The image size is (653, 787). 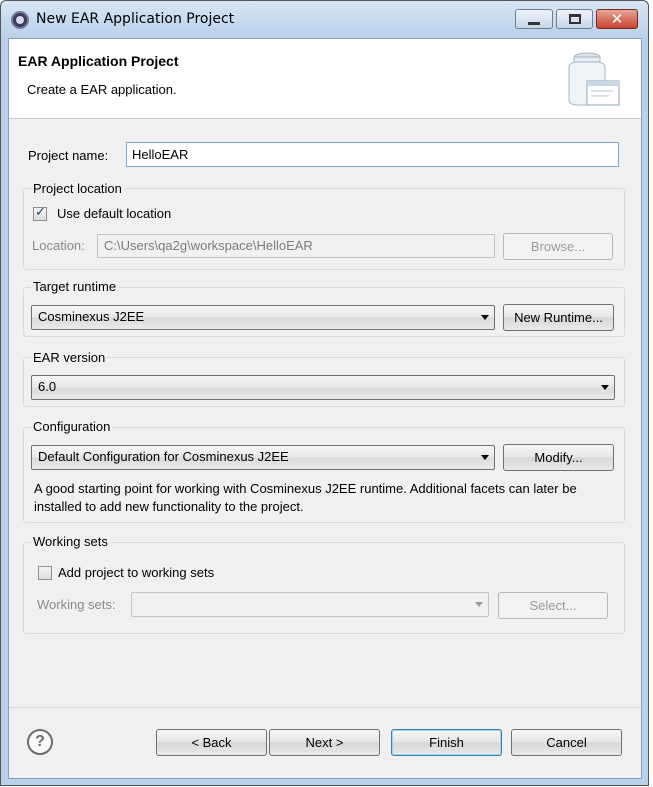 I want to click on close-button: ✕, so click(x=617, y=19).